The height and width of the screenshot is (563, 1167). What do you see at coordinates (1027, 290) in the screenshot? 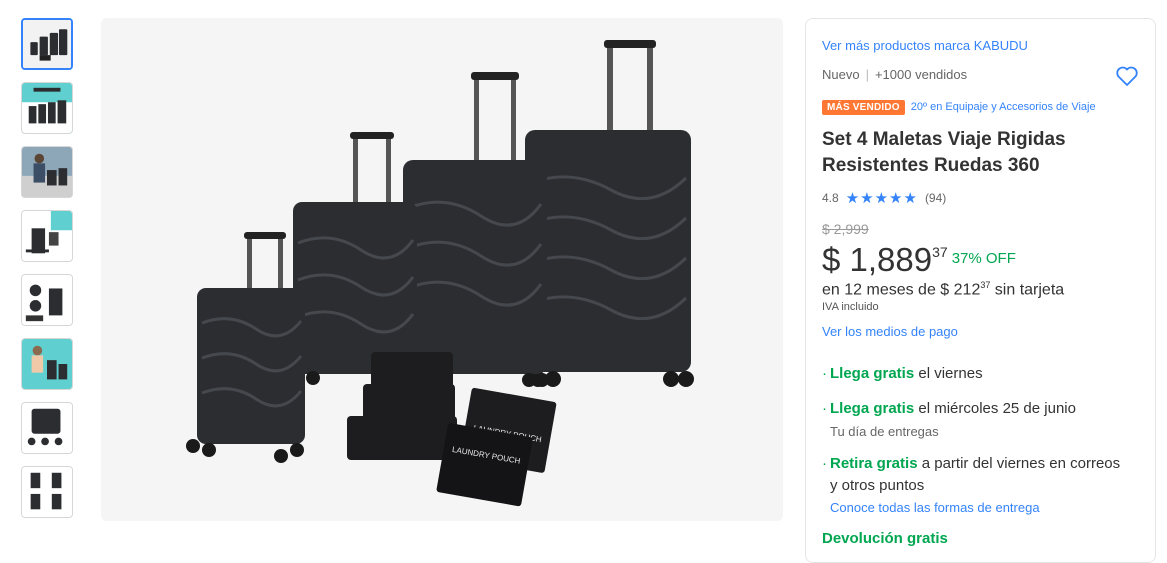
I see `installments-suffix: sin tarjeta` at bounding box center [1027, 290].